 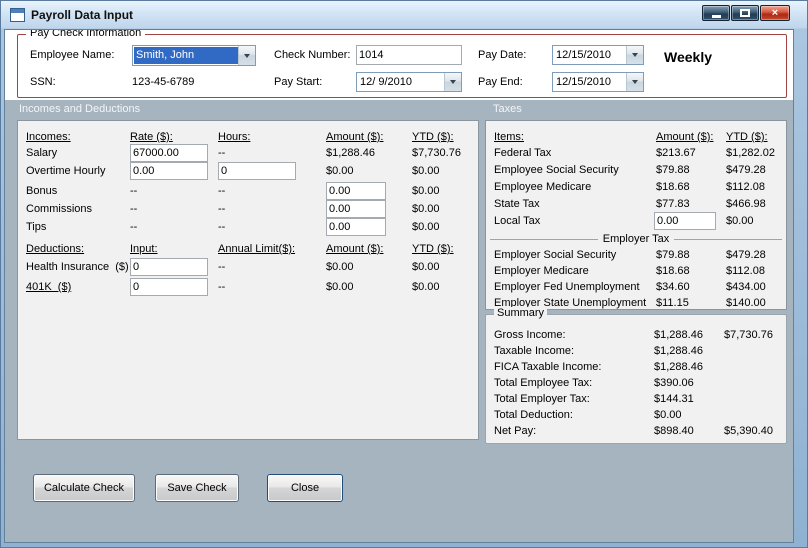 I want to click on maximize-button, so click(x=745, y=13).